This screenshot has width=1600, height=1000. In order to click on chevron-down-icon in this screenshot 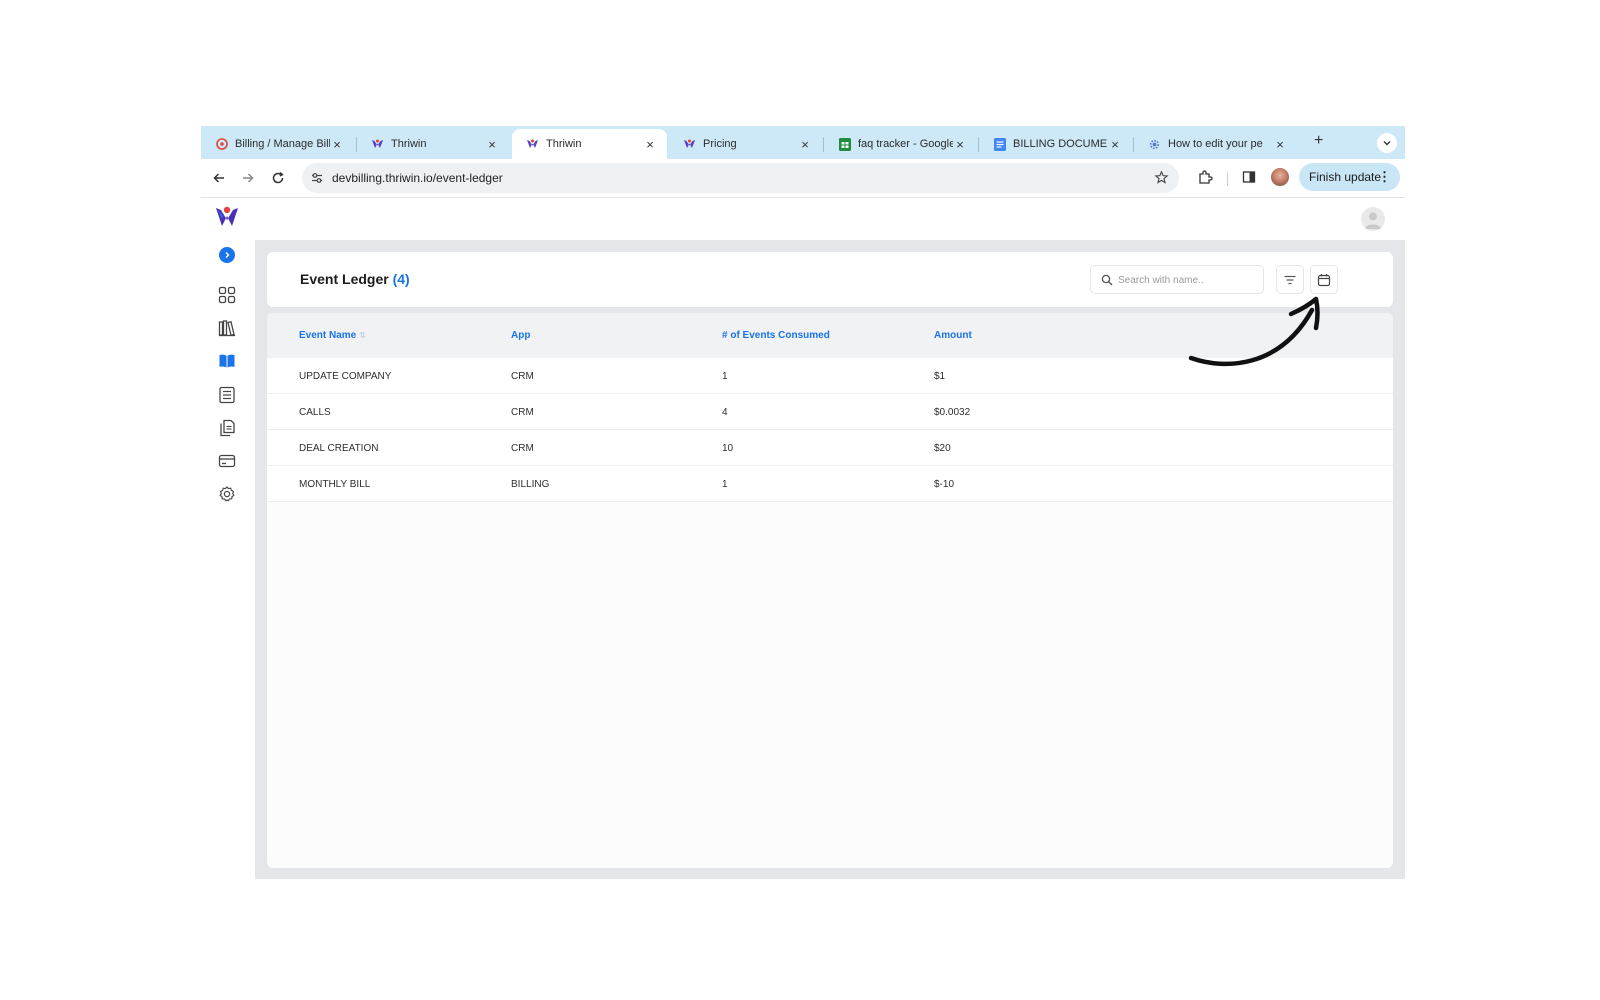, I will do `click(1387, 143)`.